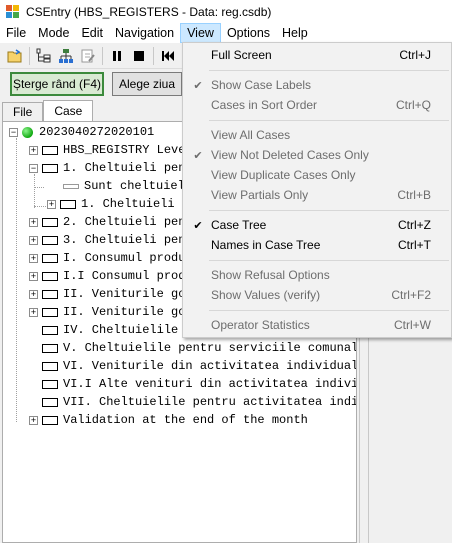  Describe the element at coordinates (107, 222) in the screenshot. I see `tree-item: + 2. Cheltuieli pen` at that location.